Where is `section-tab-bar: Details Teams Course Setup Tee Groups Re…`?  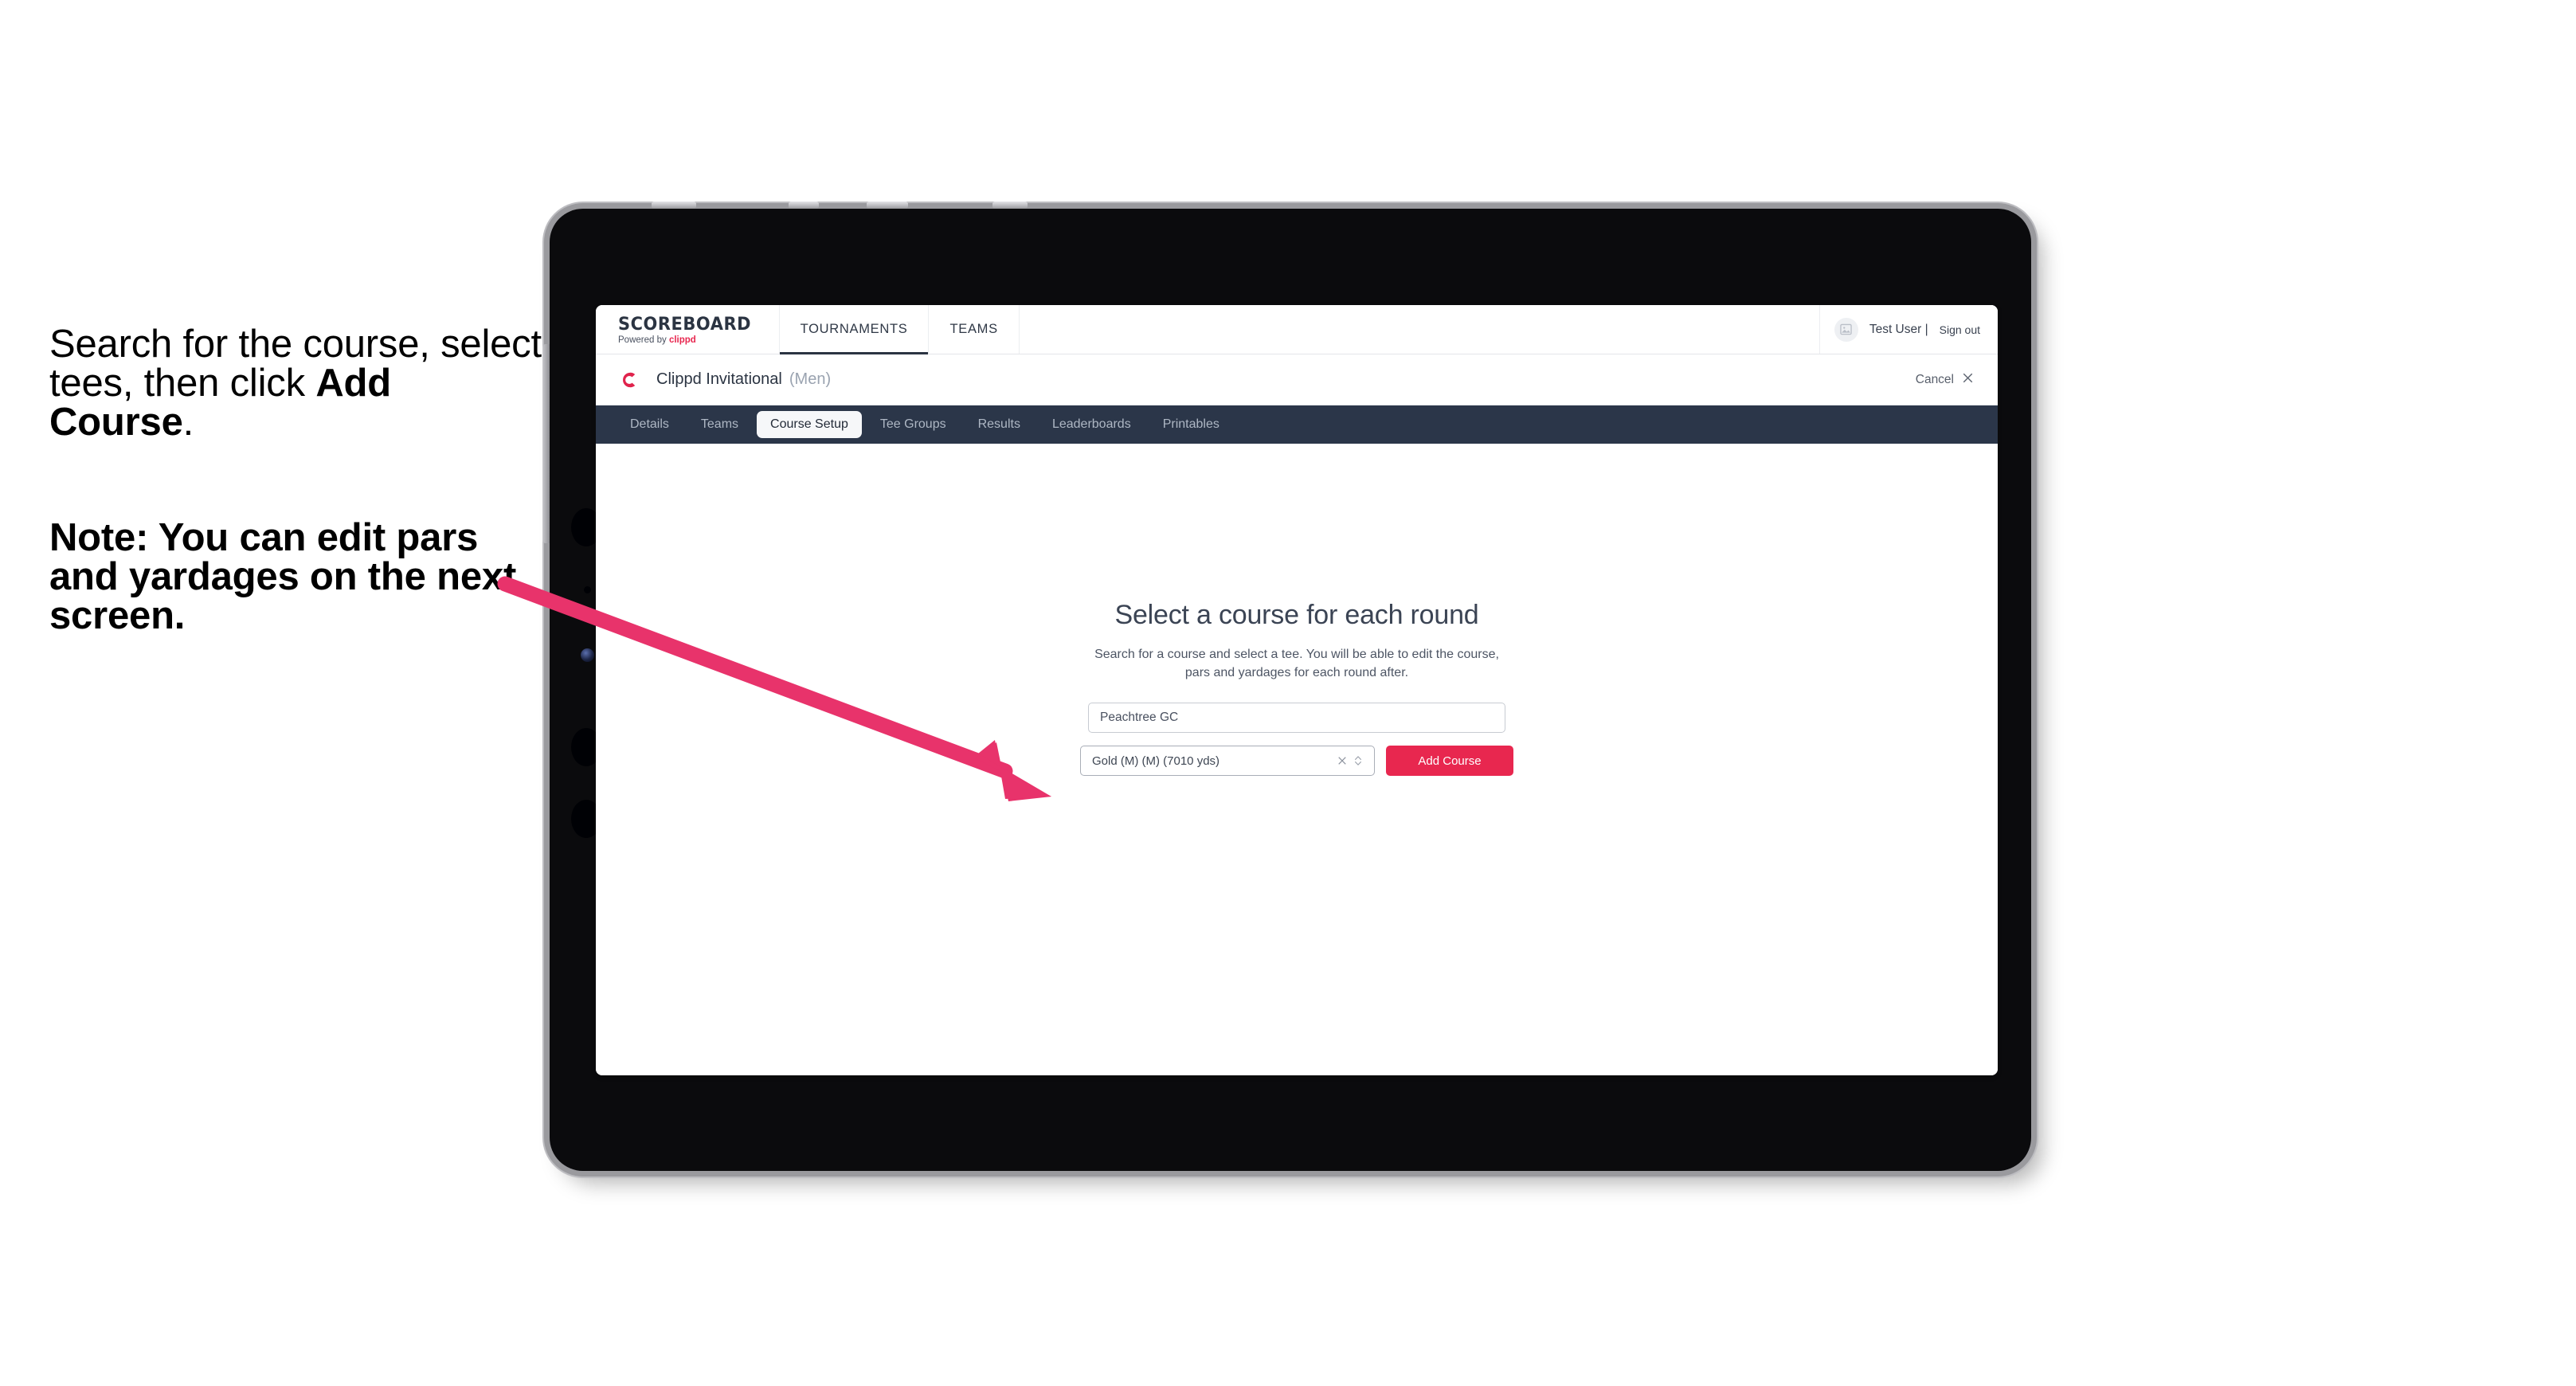 section-tab-bar: Details Teams Course Setup Tee Groups Re… is located at coordinates (1297, 424).